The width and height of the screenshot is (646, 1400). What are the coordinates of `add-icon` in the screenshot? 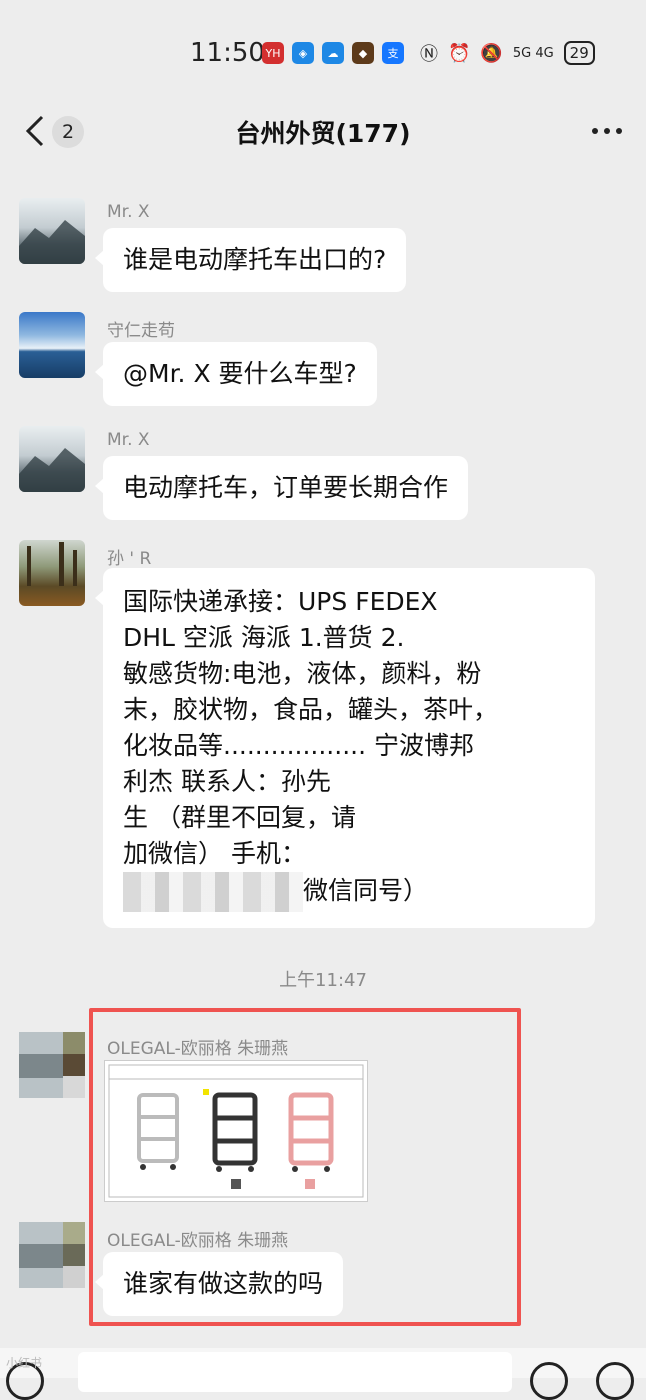 It's located at (615, 1381).